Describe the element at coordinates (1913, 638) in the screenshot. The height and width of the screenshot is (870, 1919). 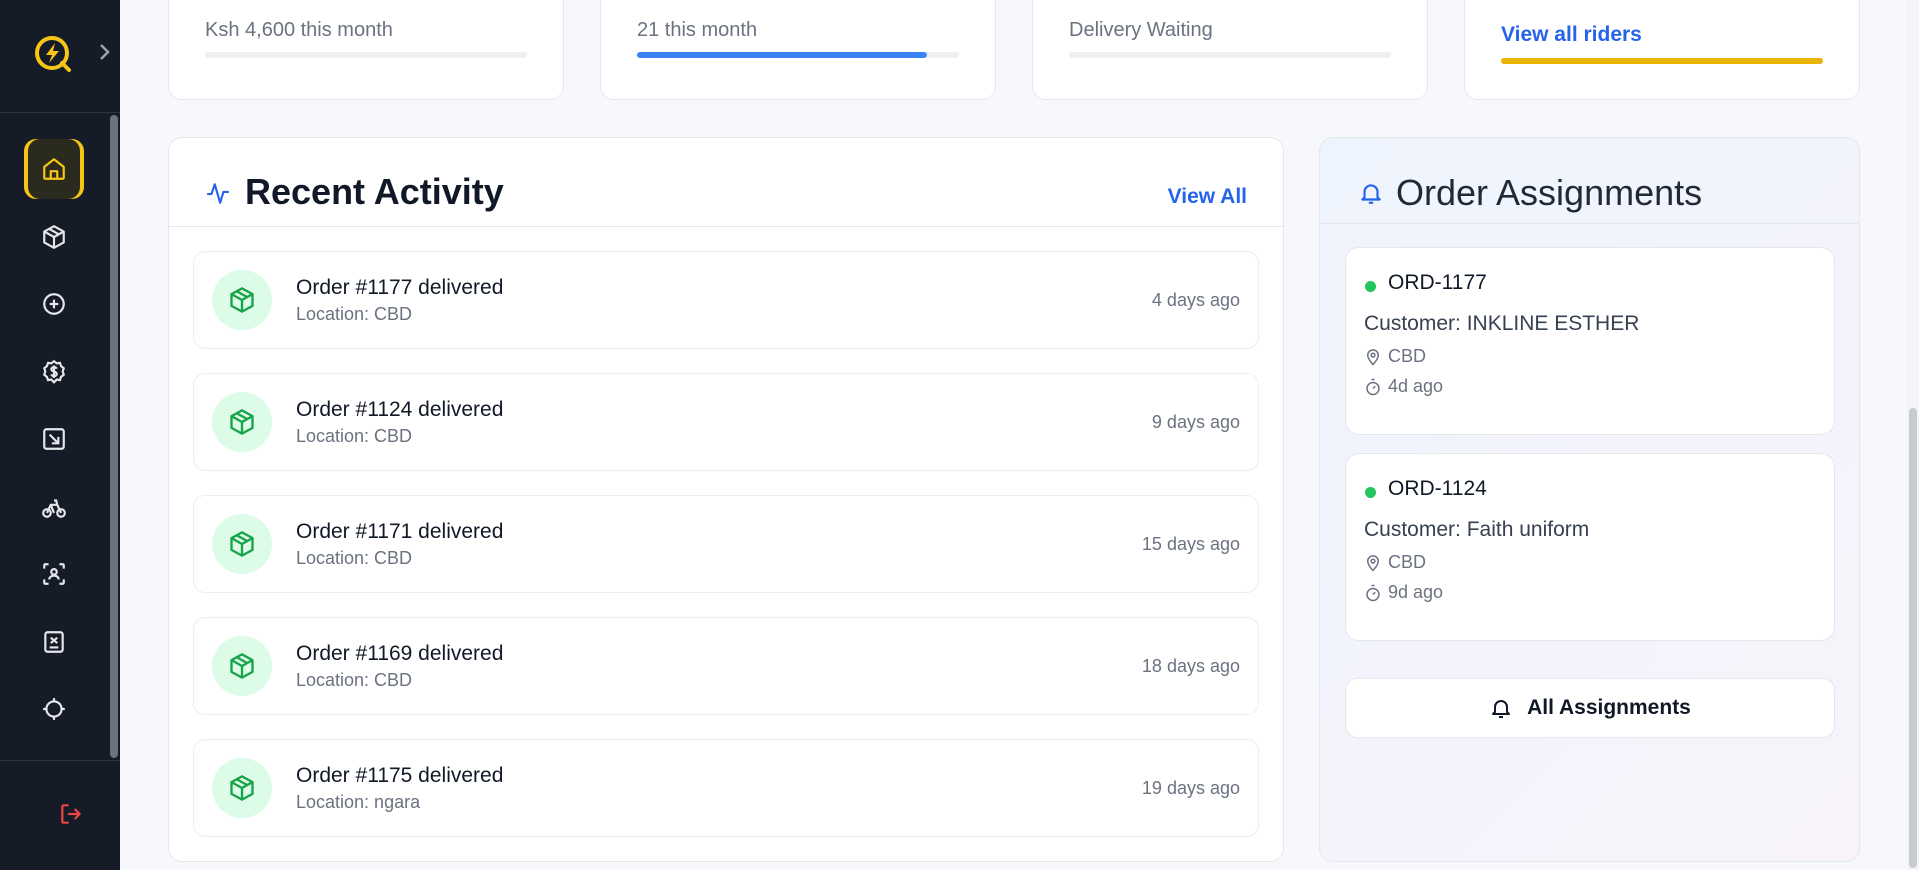
I see `page-scrollbar-thumb` at that location.